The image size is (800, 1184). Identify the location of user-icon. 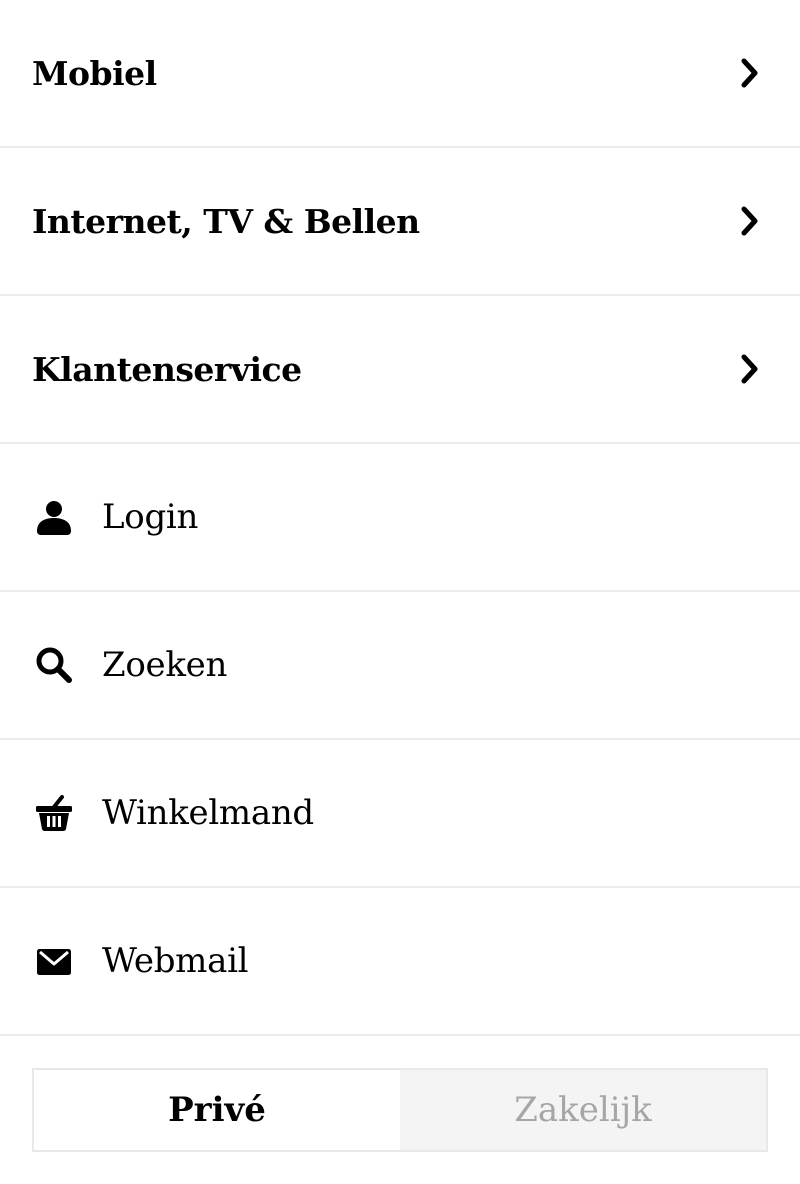
(54, 517).